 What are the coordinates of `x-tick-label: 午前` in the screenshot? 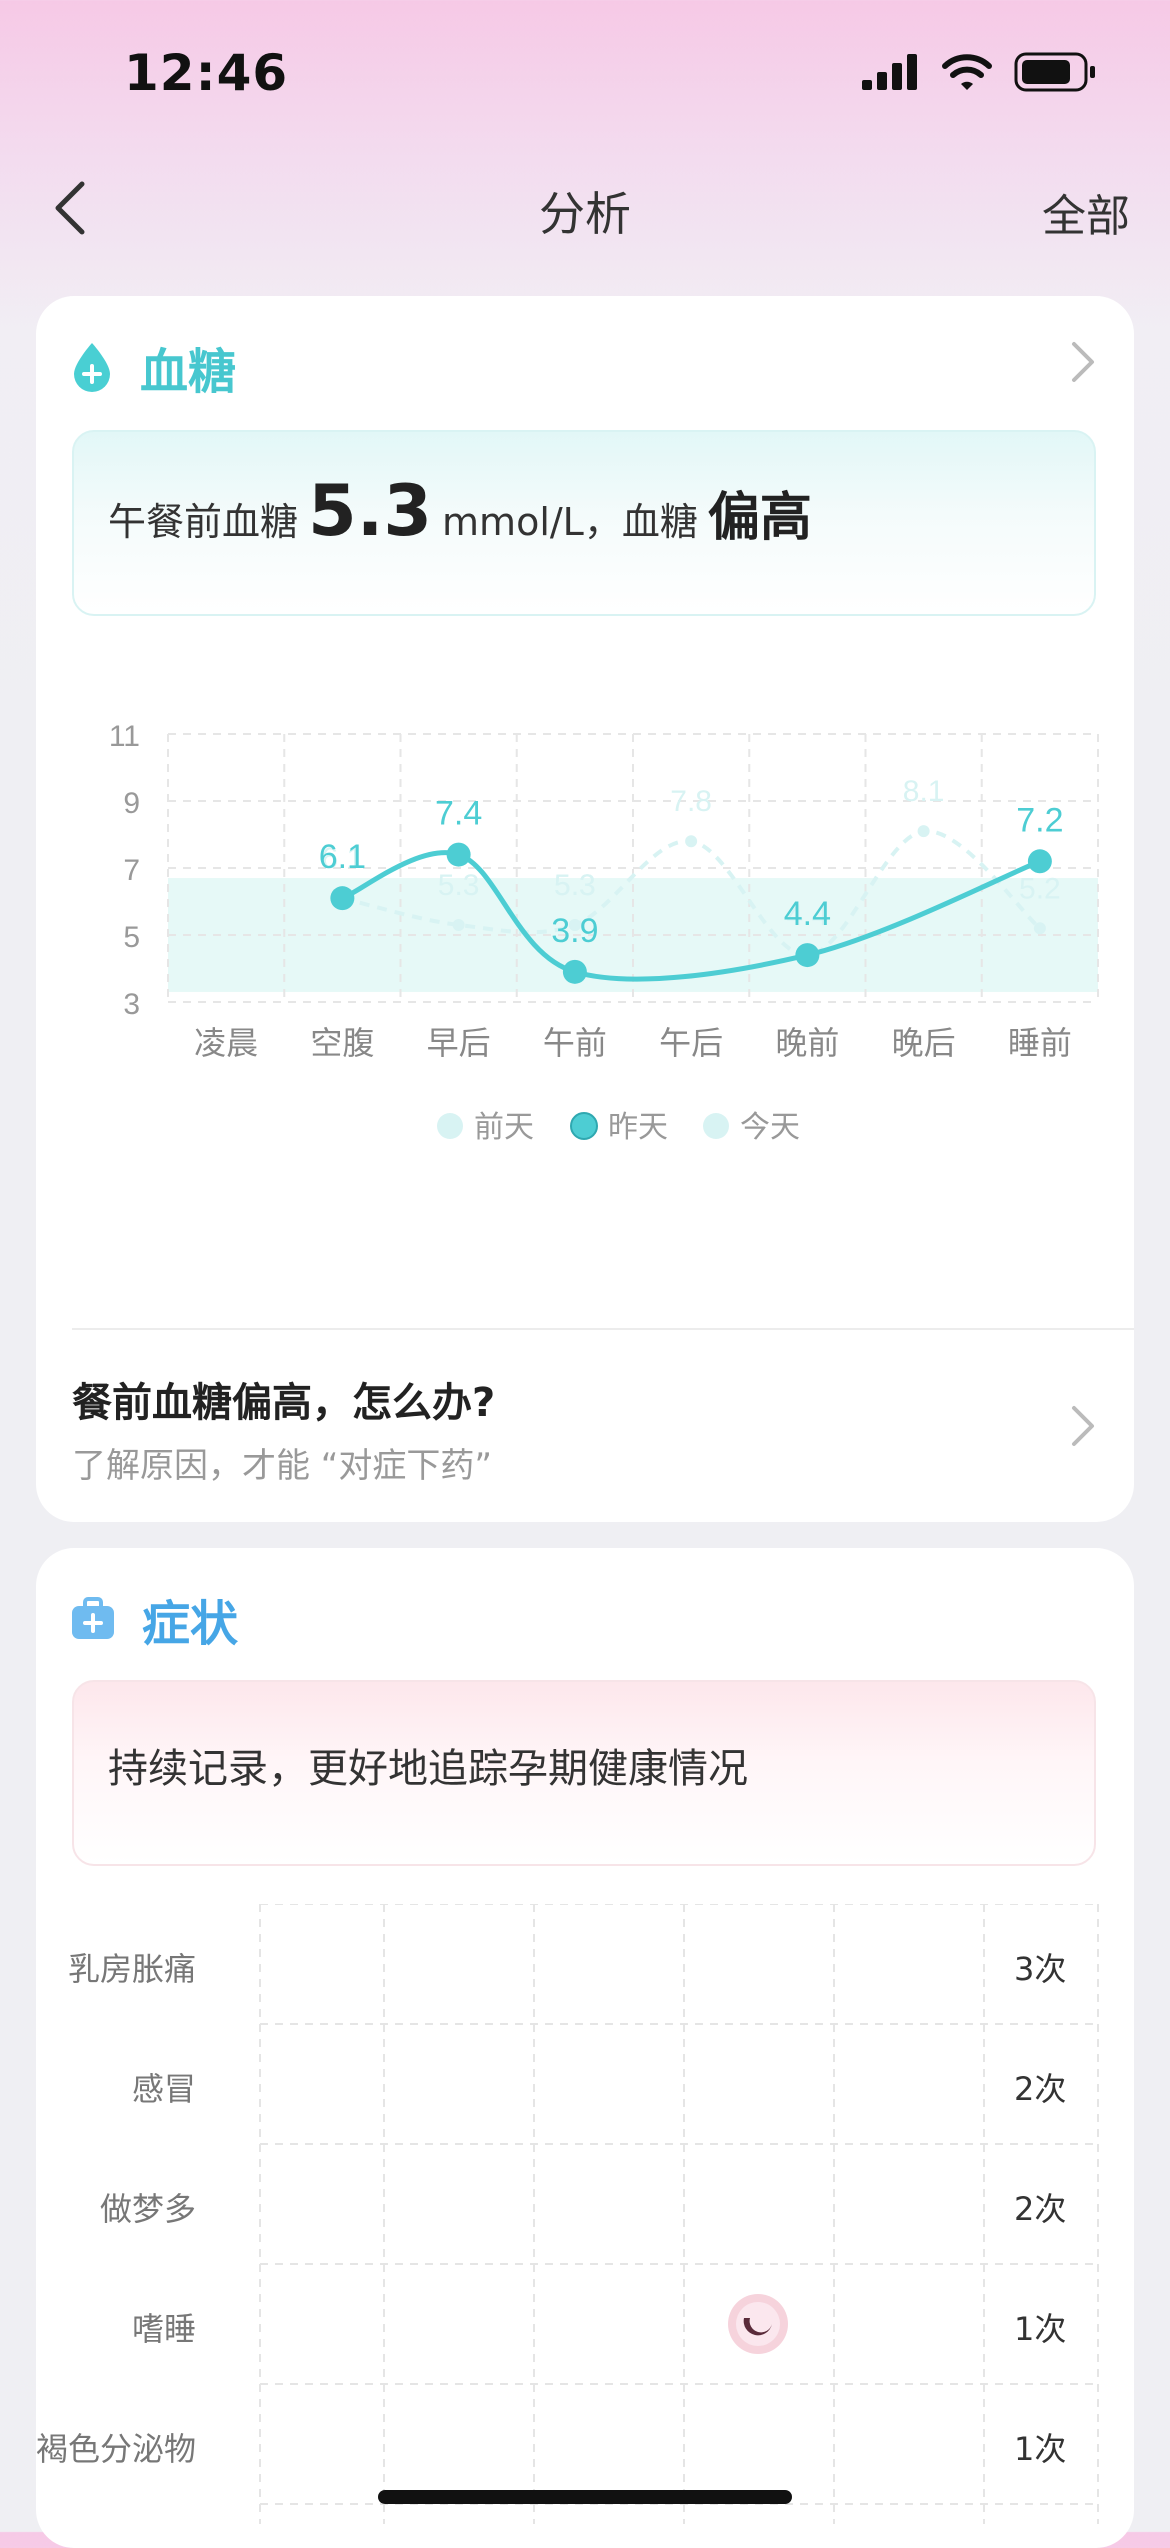 It's located at (575, 1043).